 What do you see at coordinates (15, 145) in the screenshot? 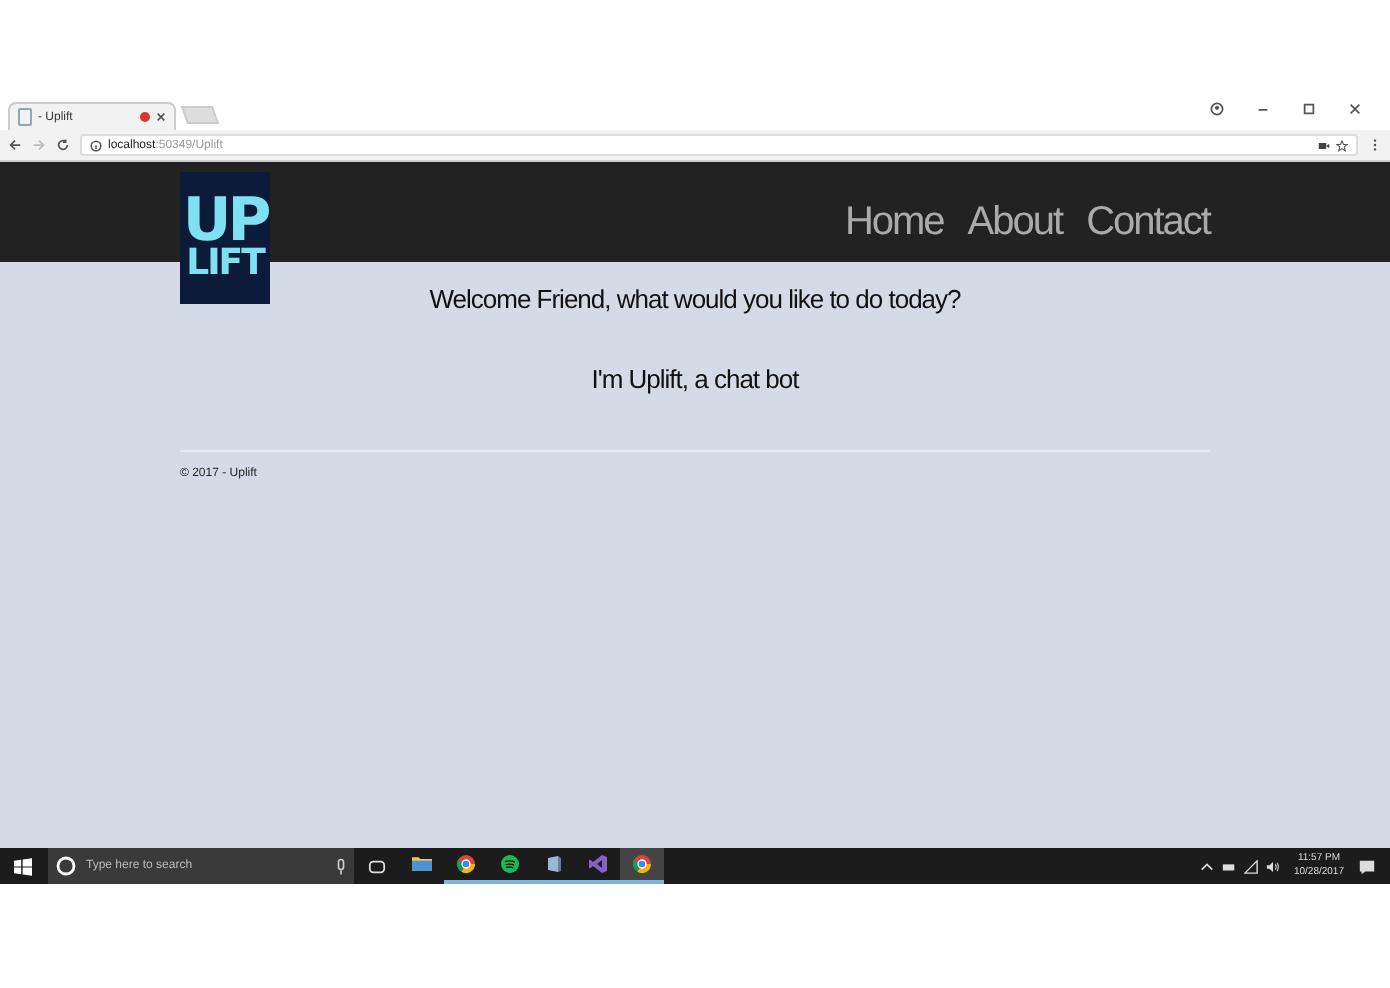
I see `back-arrow-icon` at bounding box center [15, 145].